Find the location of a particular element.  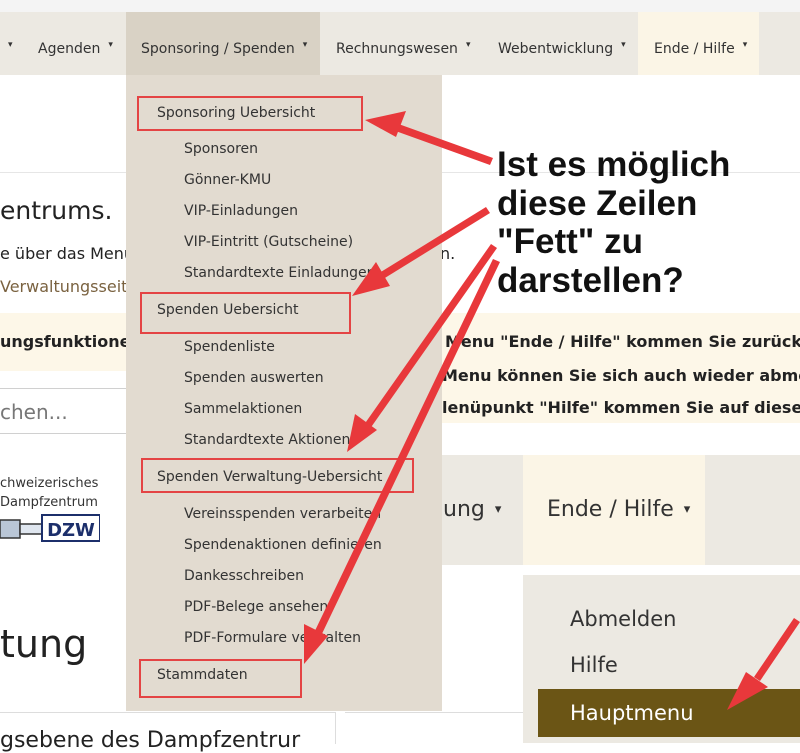

arrow-to-sponsoring-uebersicht is located at coordinates (429, 138).